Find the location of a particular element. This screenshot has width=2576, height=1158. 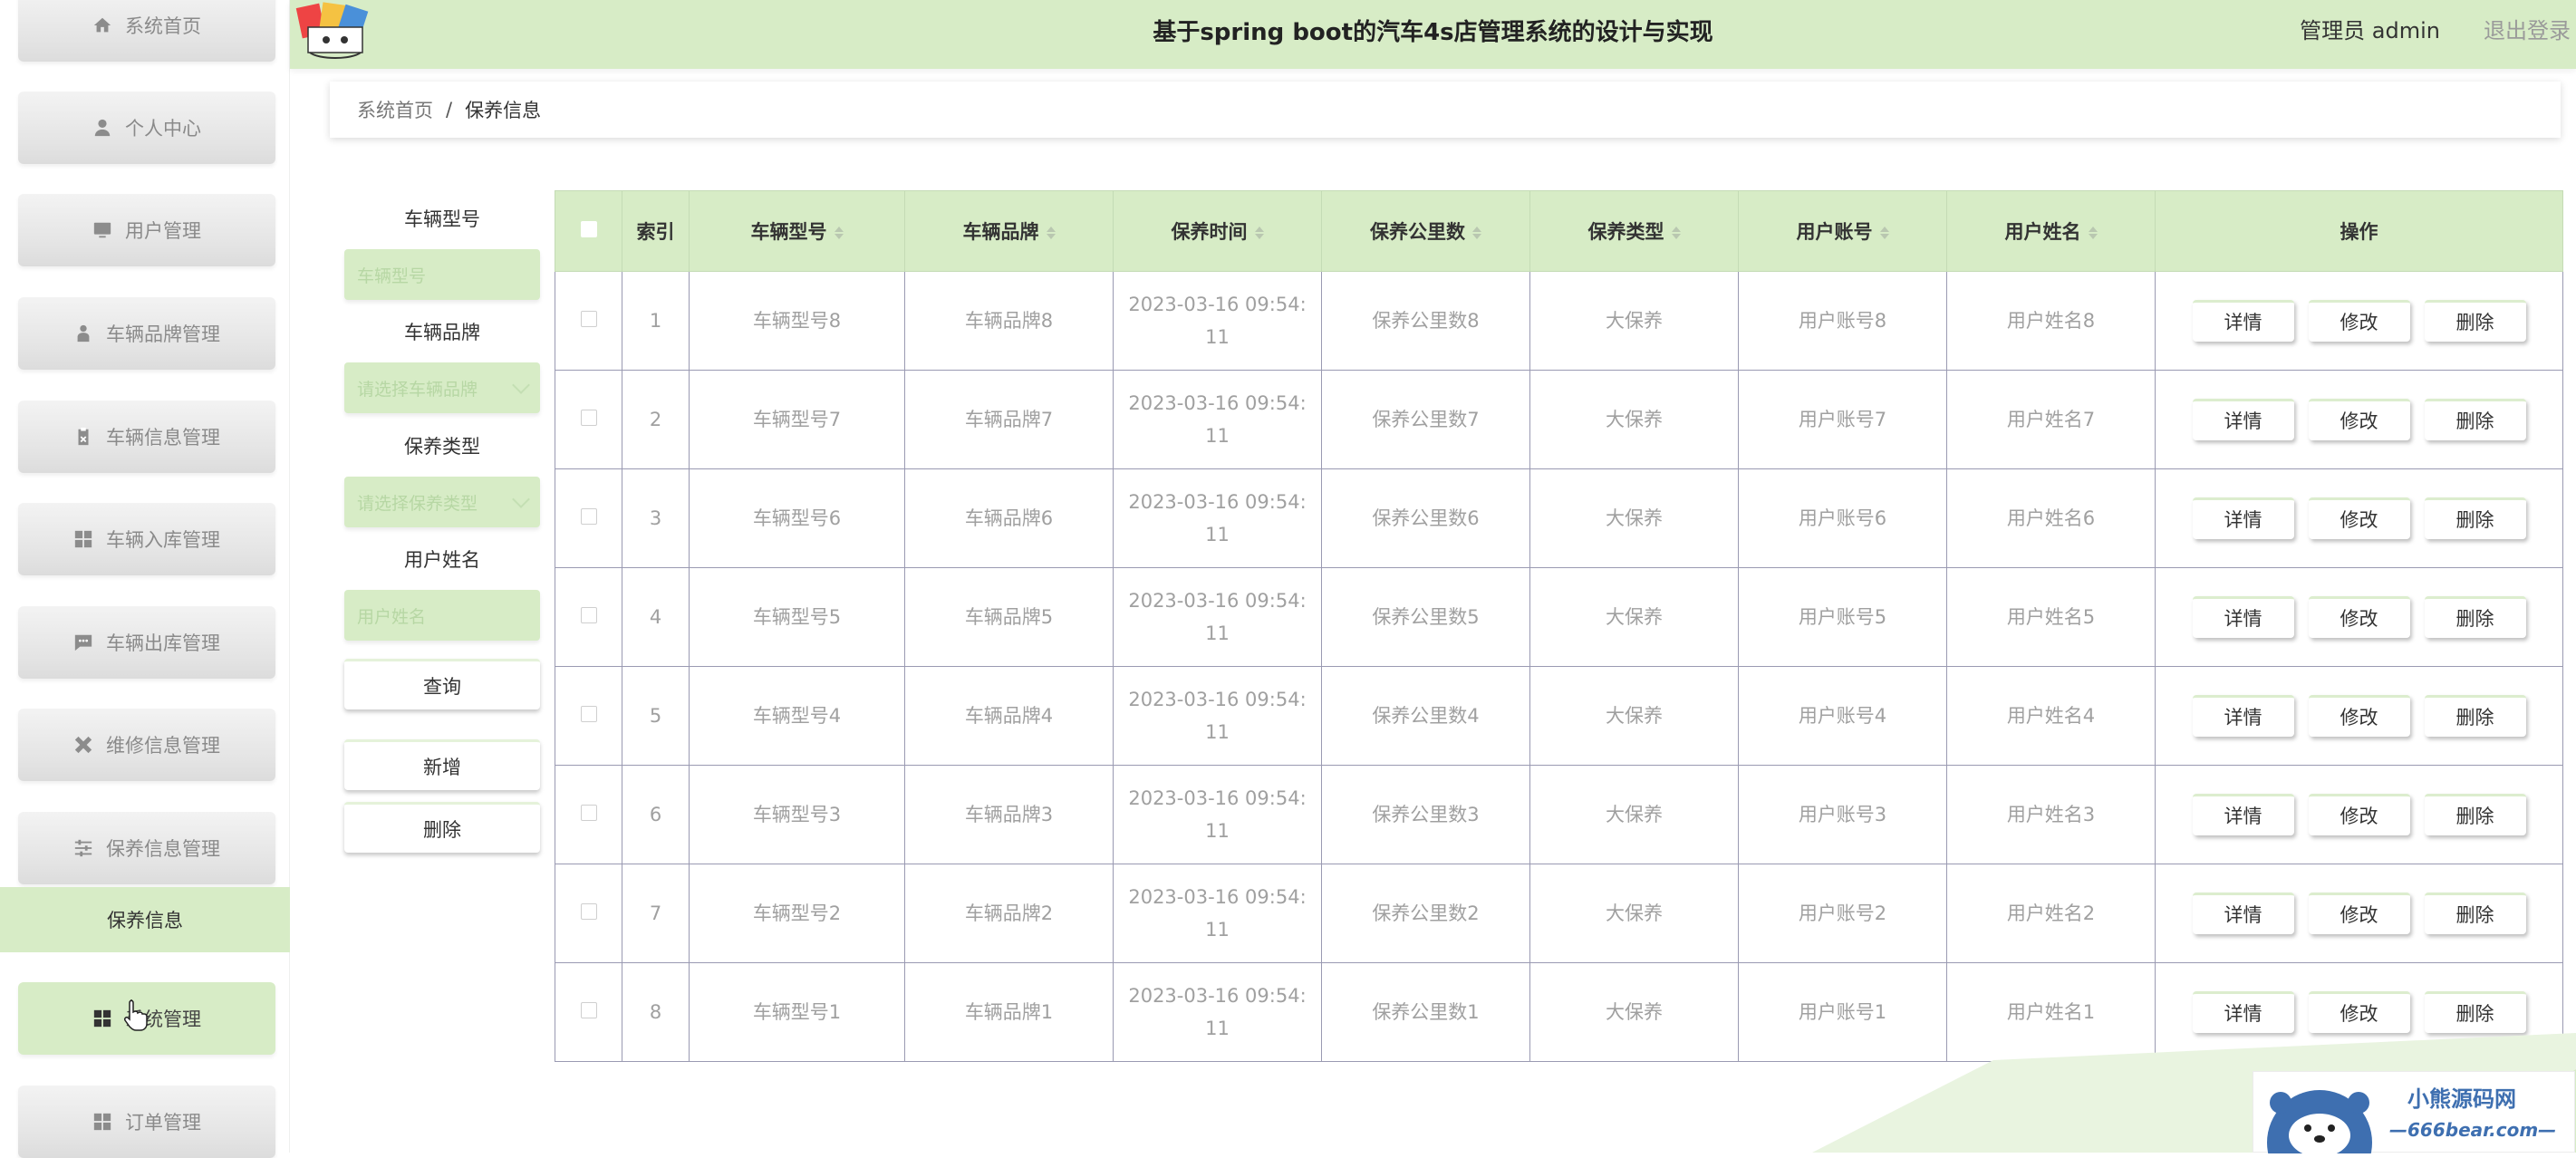

sidebar-item-stock-in: 车辆入库管理 is located at coordinates (146, 539).